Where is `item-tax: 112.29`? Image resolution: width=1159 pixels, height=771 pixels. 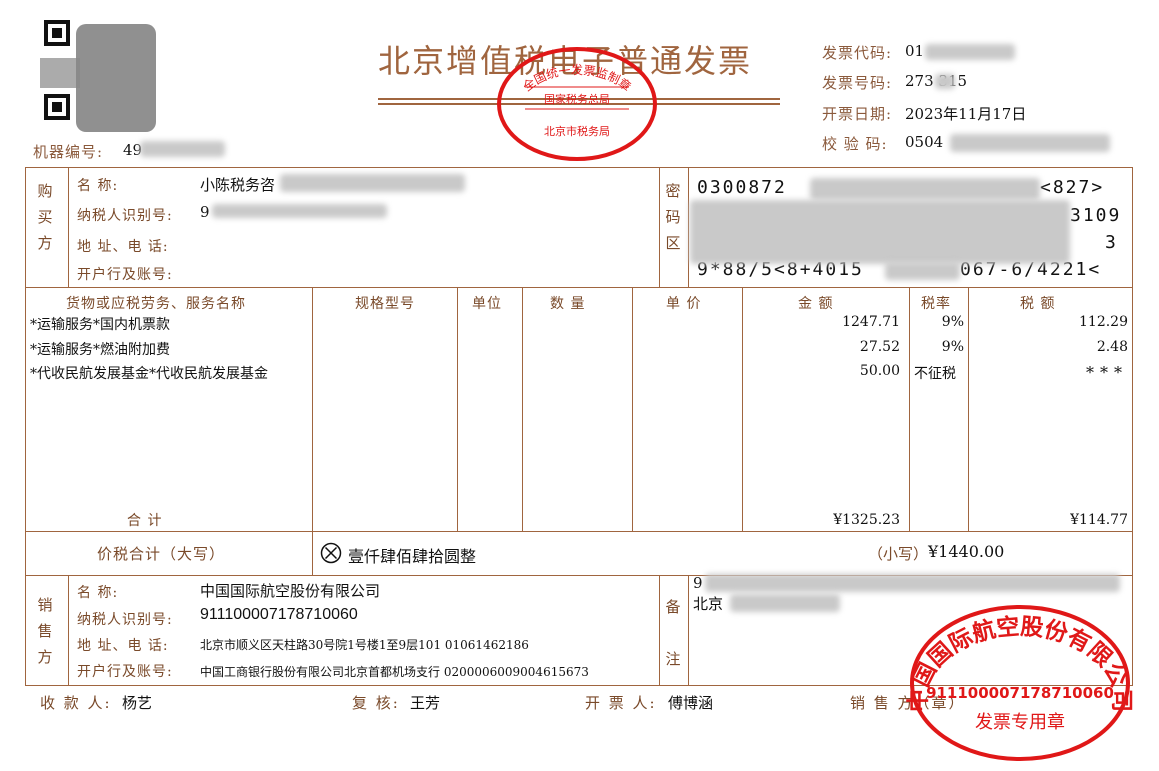
item-tax: 112.29 is located at coordinates (1103, 322).